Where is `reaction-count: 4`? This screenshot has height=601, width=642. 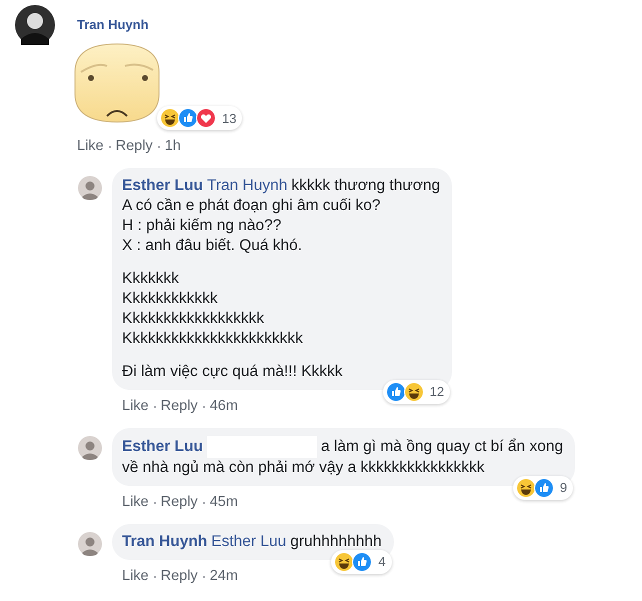 reaction-count: 4 is located at coordinates (382, 562).